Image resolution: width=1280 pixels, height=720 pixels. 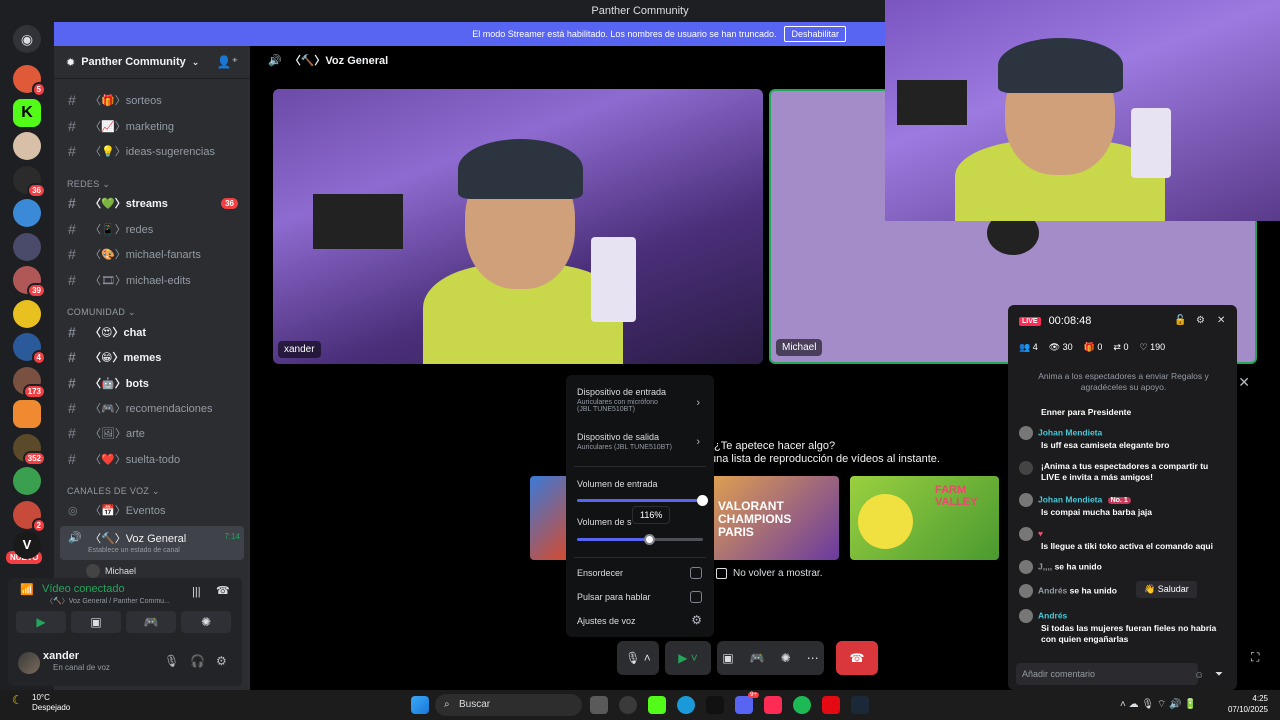 I want to click on emoji-icon: ☺, so click(x=1199, y=675).